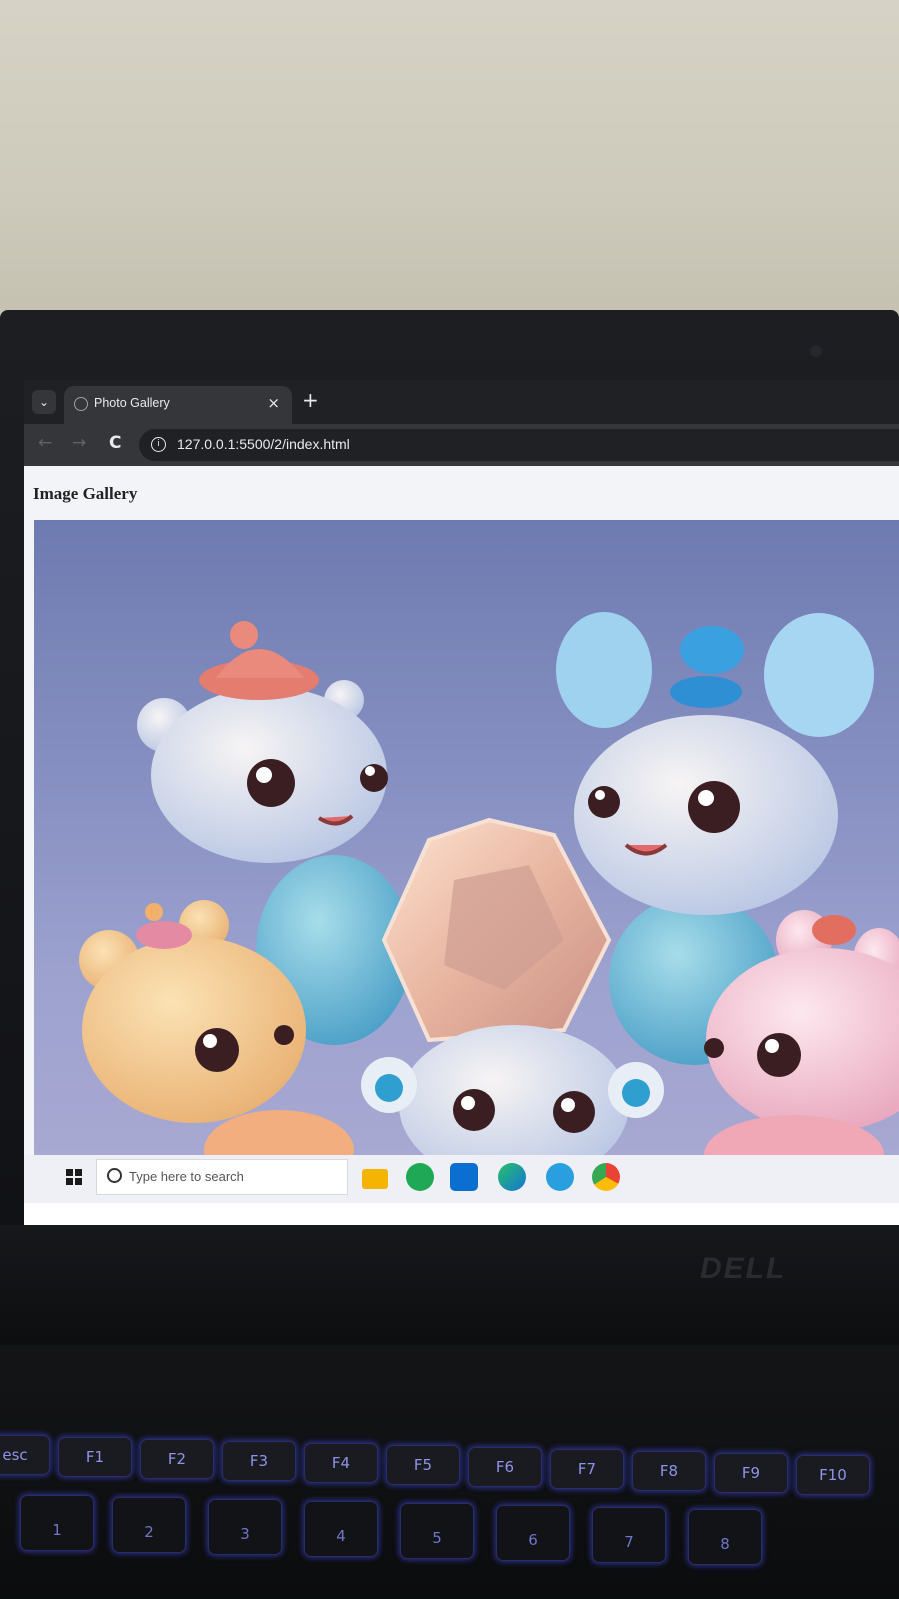 This screenshot has width=899, height=1599. Describe the element at coordinates (81, 404) in the screenshot. I see `globe-icon` at that location.